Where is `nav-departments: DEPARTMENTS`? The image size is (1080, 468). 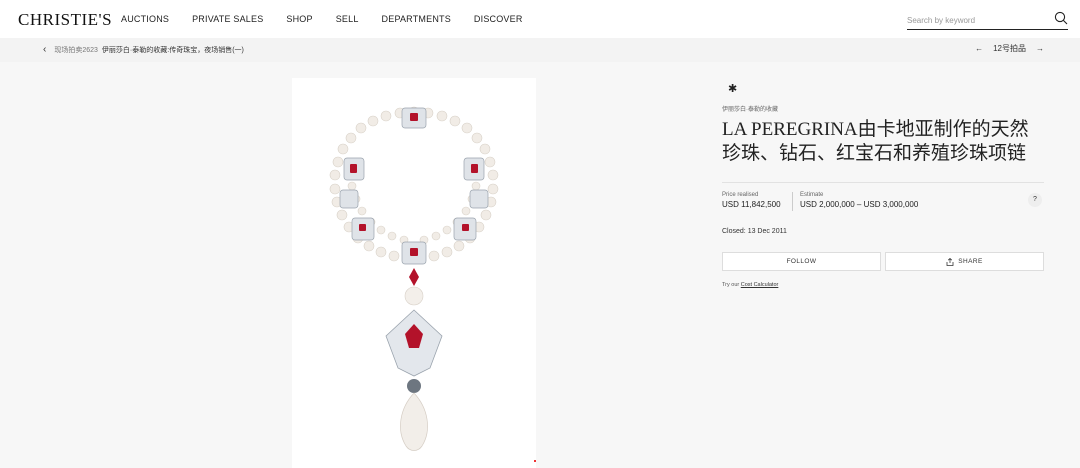
nav-departments: DEPARTMENTS is located at coordinates (416, 19).